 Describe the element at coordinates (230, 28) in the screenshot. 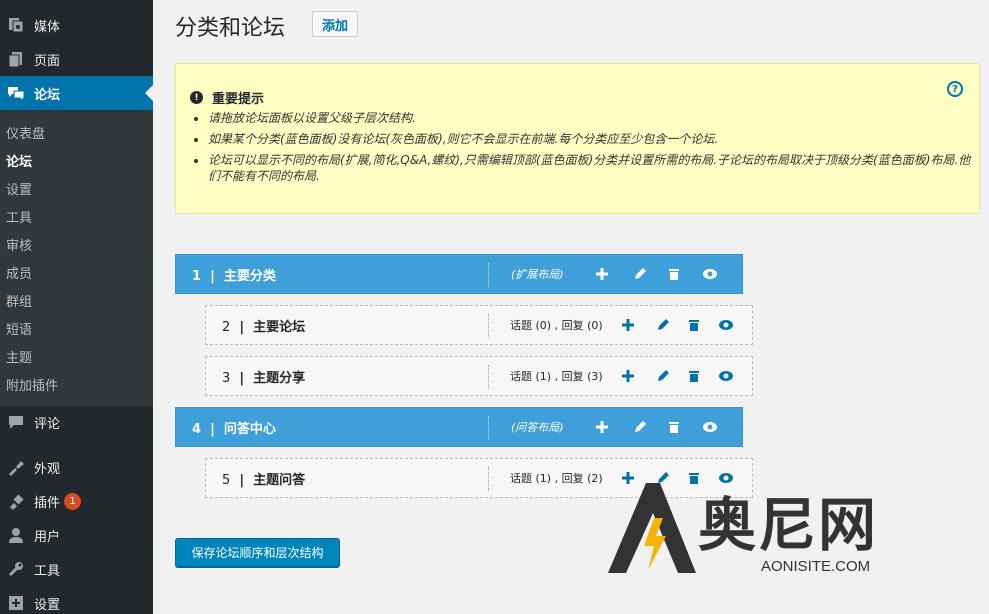

I see `page-title: 分类和论坛` at that location.